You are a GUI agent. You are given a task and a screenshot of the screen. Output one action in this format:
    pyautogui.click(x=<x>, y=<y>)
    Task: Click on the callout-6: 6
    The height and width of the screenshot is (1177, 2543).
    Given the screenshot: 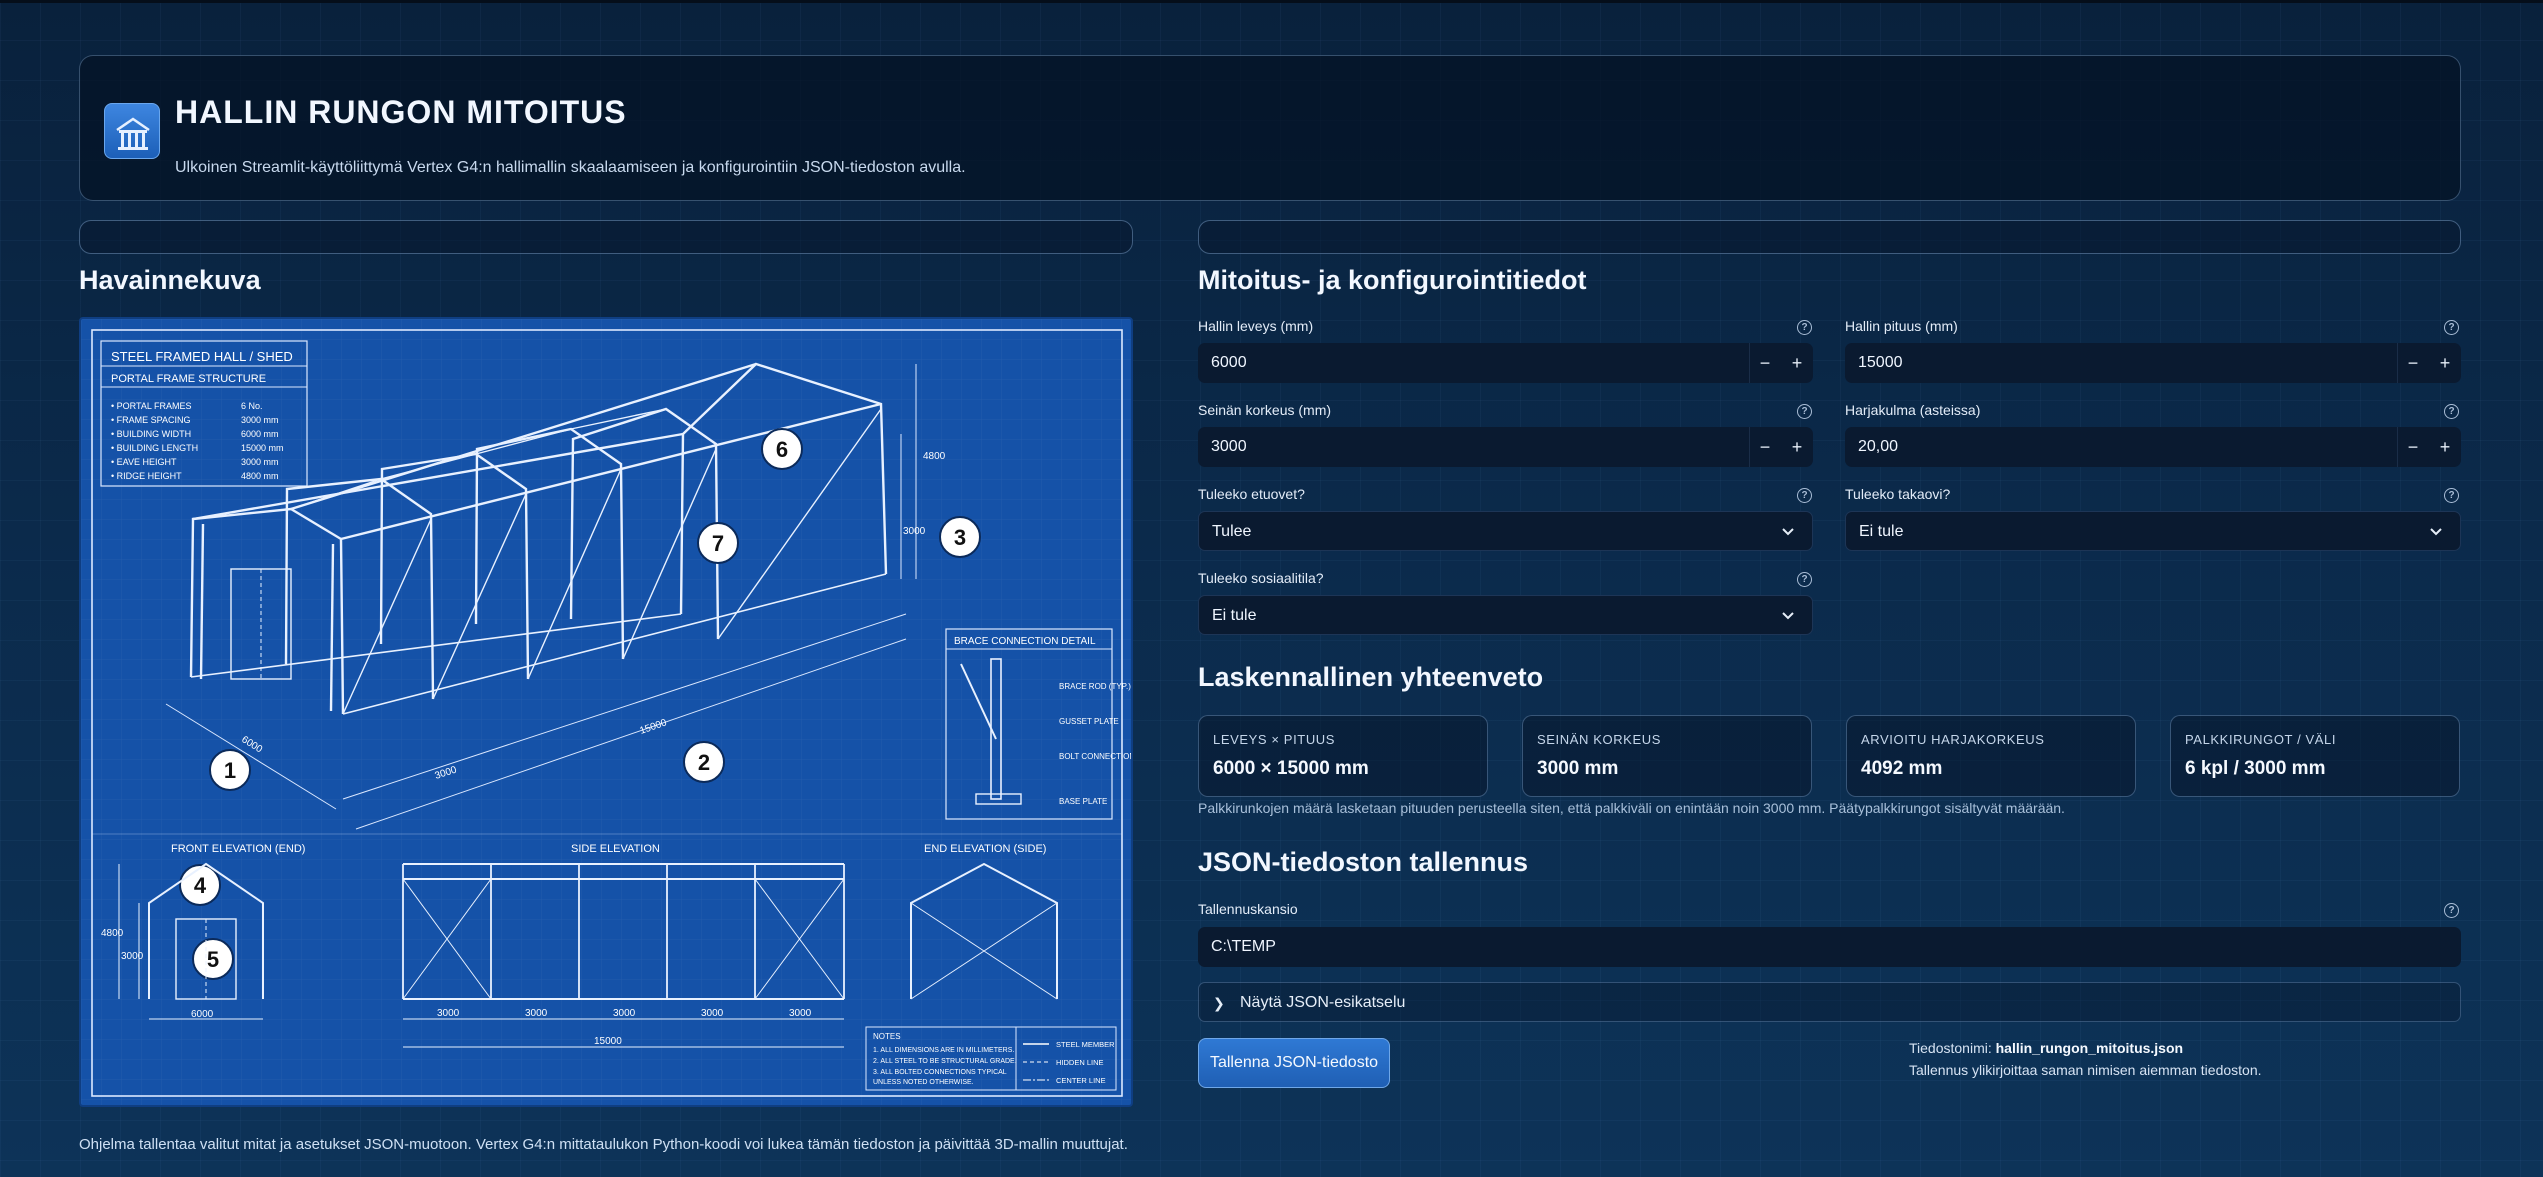 What is the action you would take?
    pyautogui.click(x=782, y=449)
    